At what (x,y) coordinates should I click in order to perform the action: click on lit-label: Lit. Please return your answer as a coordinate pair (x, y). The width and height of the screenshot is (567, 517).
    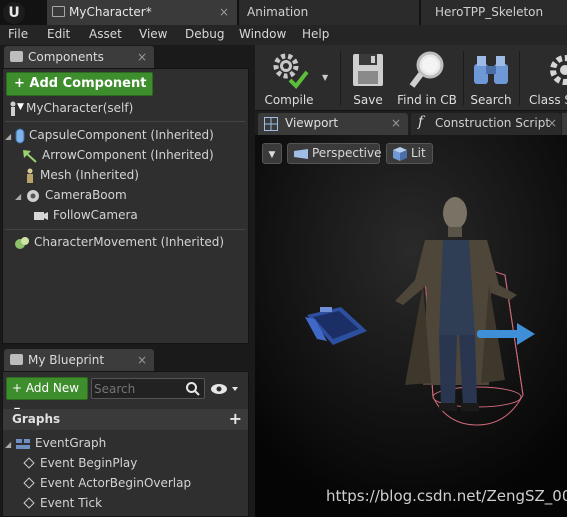
    Looking at the image, I should click on (418, 153).